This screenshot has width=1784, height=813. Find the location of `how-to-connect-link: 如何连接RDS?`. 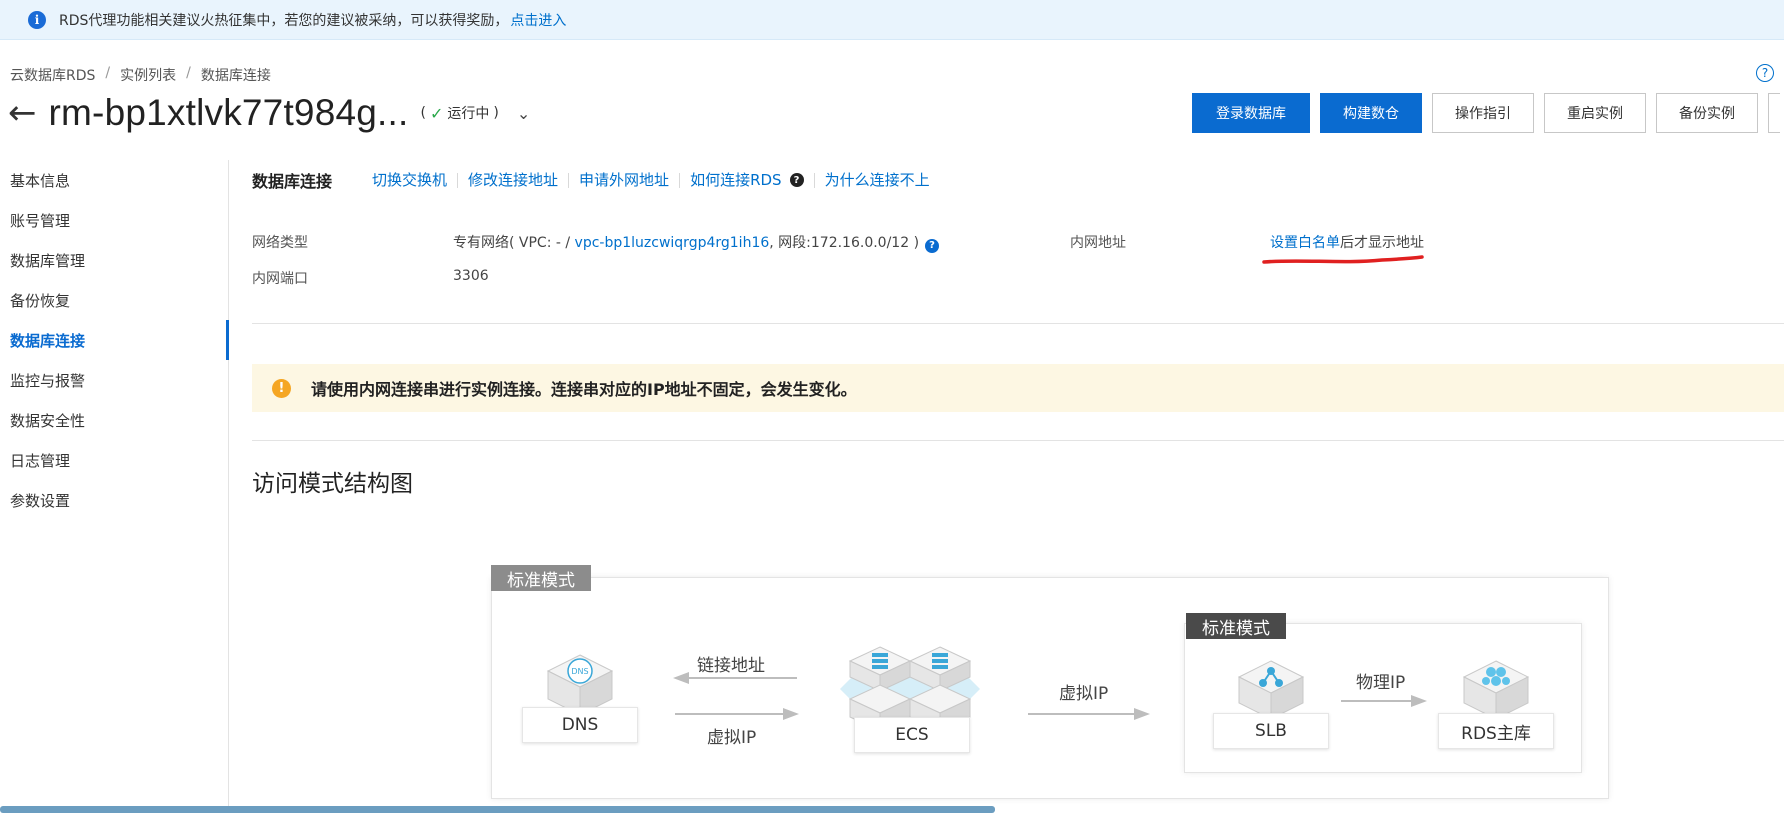

how-to-connect-link: 如何连接RDS? is located at coordinates (747, 179).